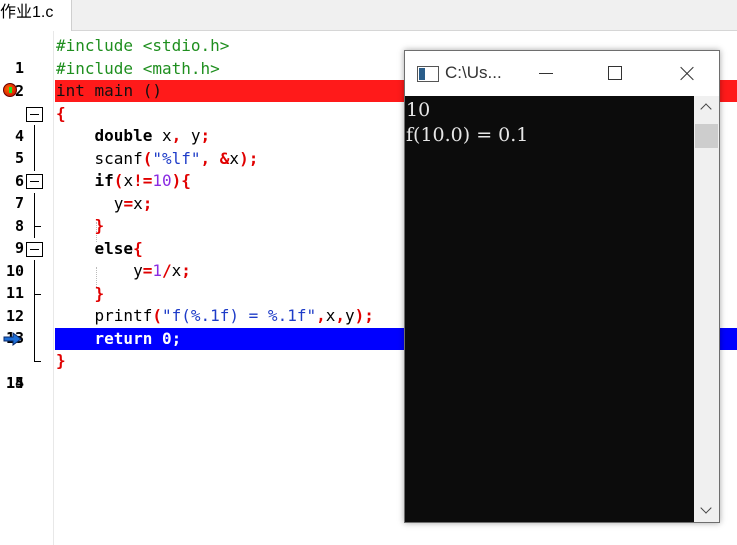 Image resolution: width=737 pixels, height=545 pixels. I want to click on code-token: main (), so click(123, 90).